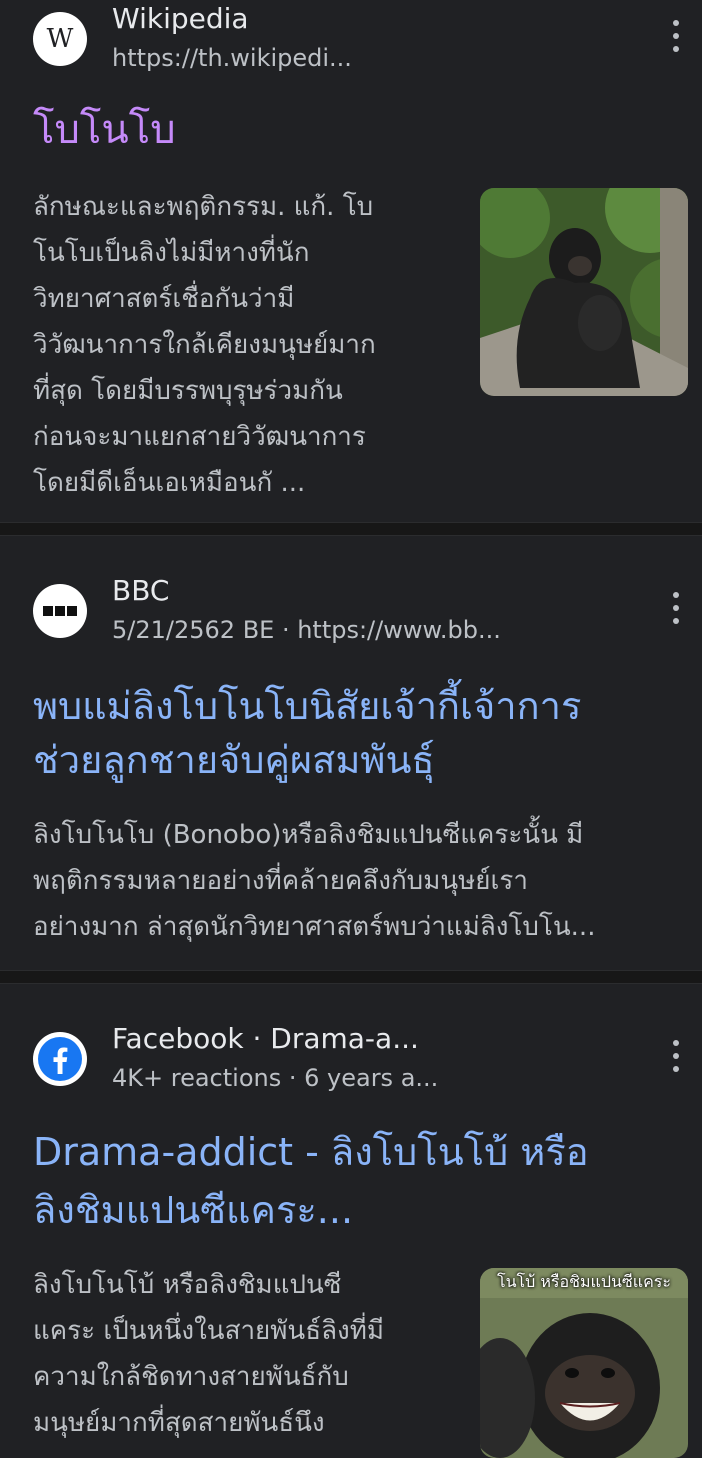 This screenshot has height=1458, width=702. What do you see at coordinates (311, 1152) in the screenshot?
I see `title-line: Drama-addict - ลิงโบโนโบ้ หรือ` at bounding box center [311, 1152].